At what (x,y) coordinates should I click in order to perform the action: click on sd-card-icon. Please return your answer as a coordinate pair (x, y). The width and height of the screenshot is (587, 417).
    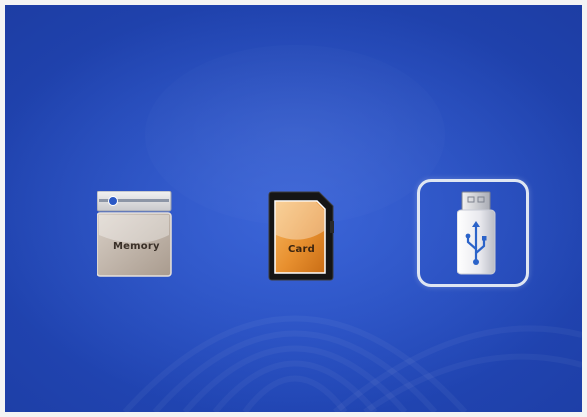
    Looking at the image, I should click on (301, 236).